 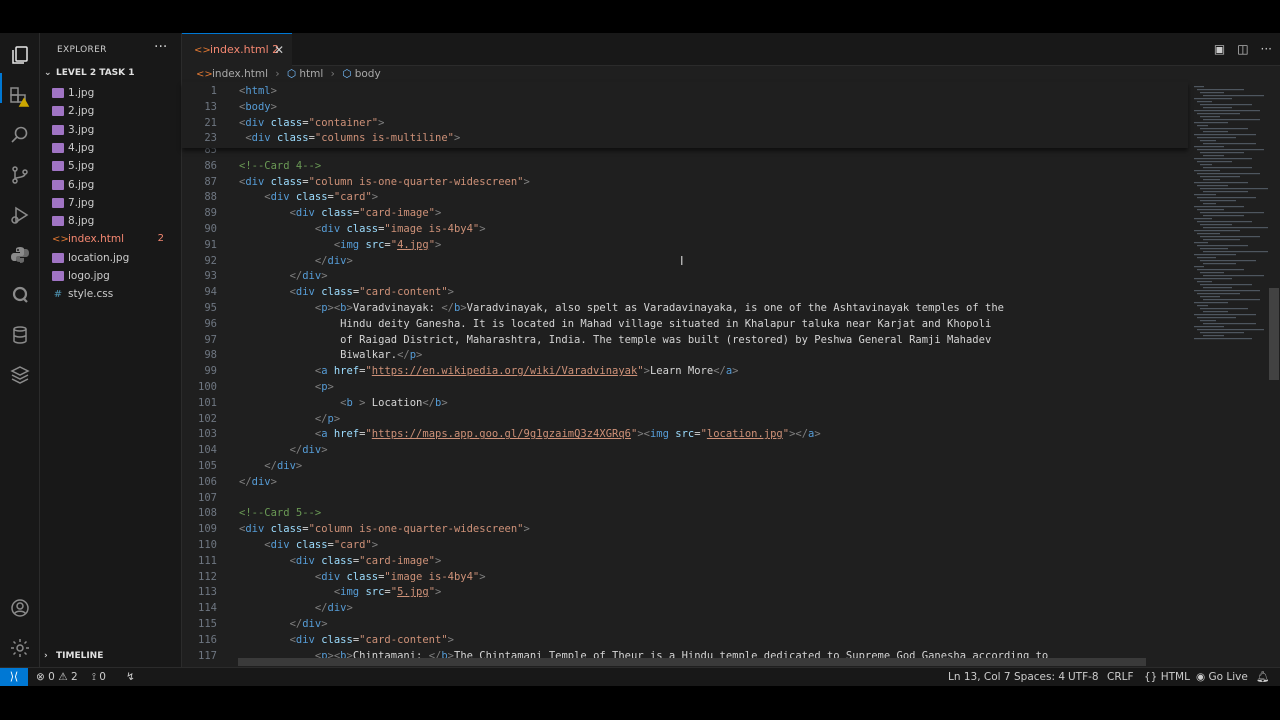 I want to click on file-item: 5.jpg, so click(x=115, y=166).